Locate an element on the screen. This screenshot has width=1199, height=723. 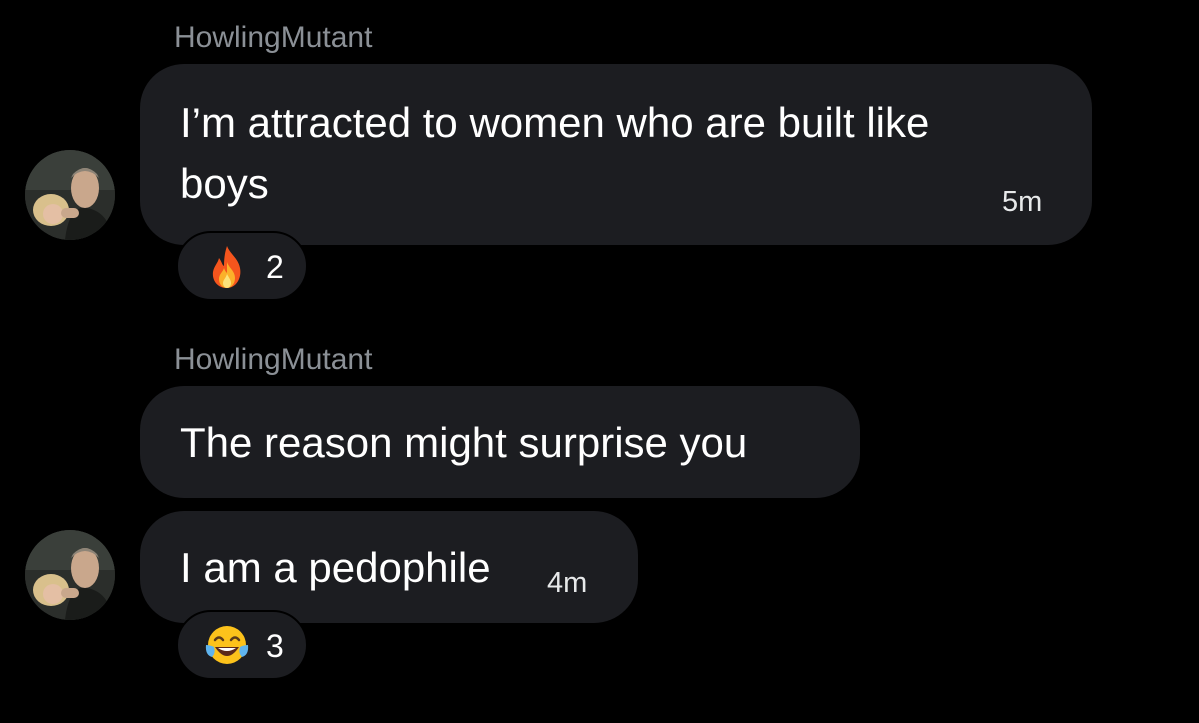
message-text: The reason might surprise you is located at coordinates (464, 442).